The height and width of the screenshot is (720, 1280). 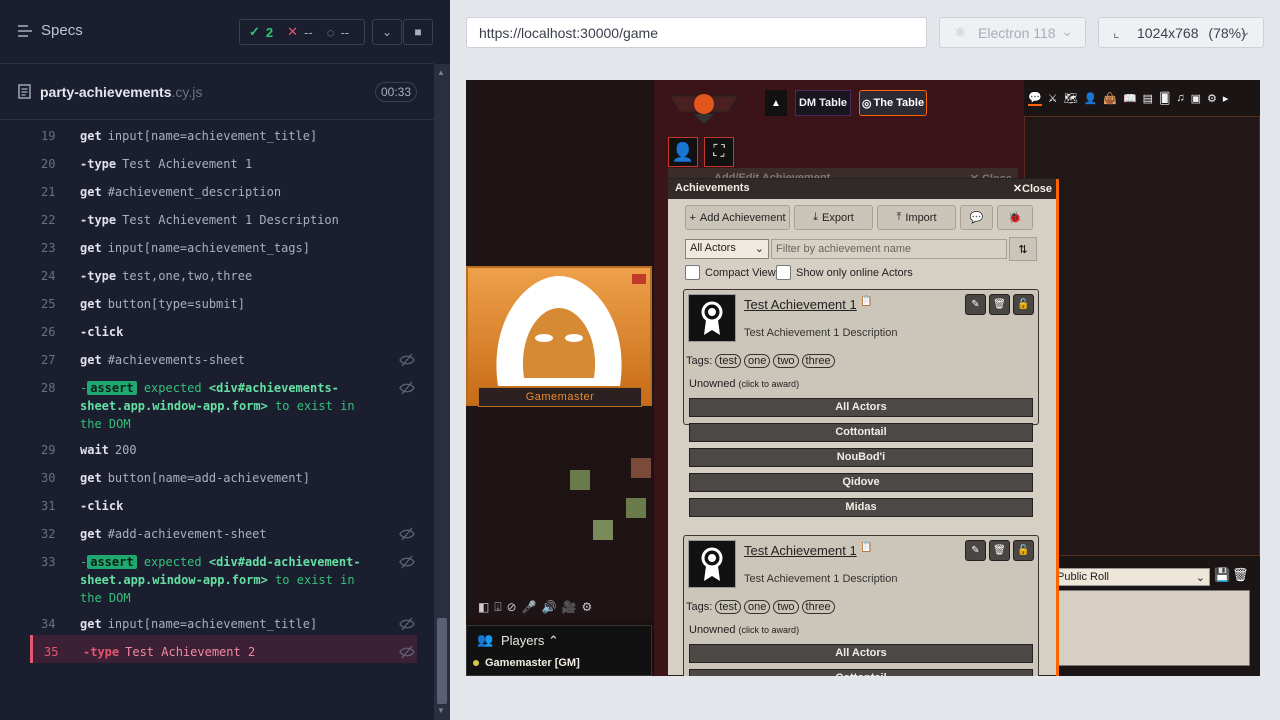 I want to click on chevron-down-button: ⌄, so click(x=387, y=32).